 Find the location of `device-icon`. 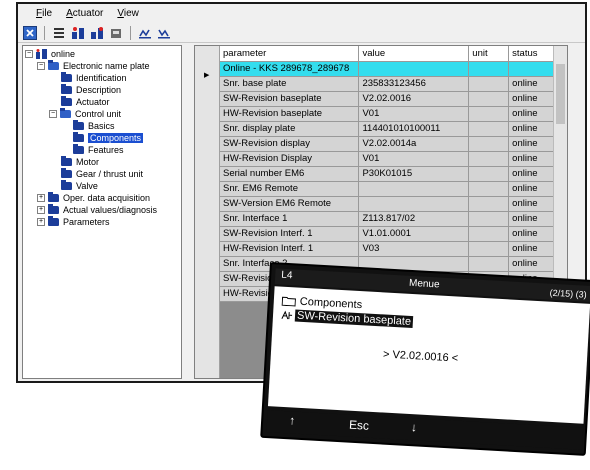

device-icon is located at coordinates (116, 33).